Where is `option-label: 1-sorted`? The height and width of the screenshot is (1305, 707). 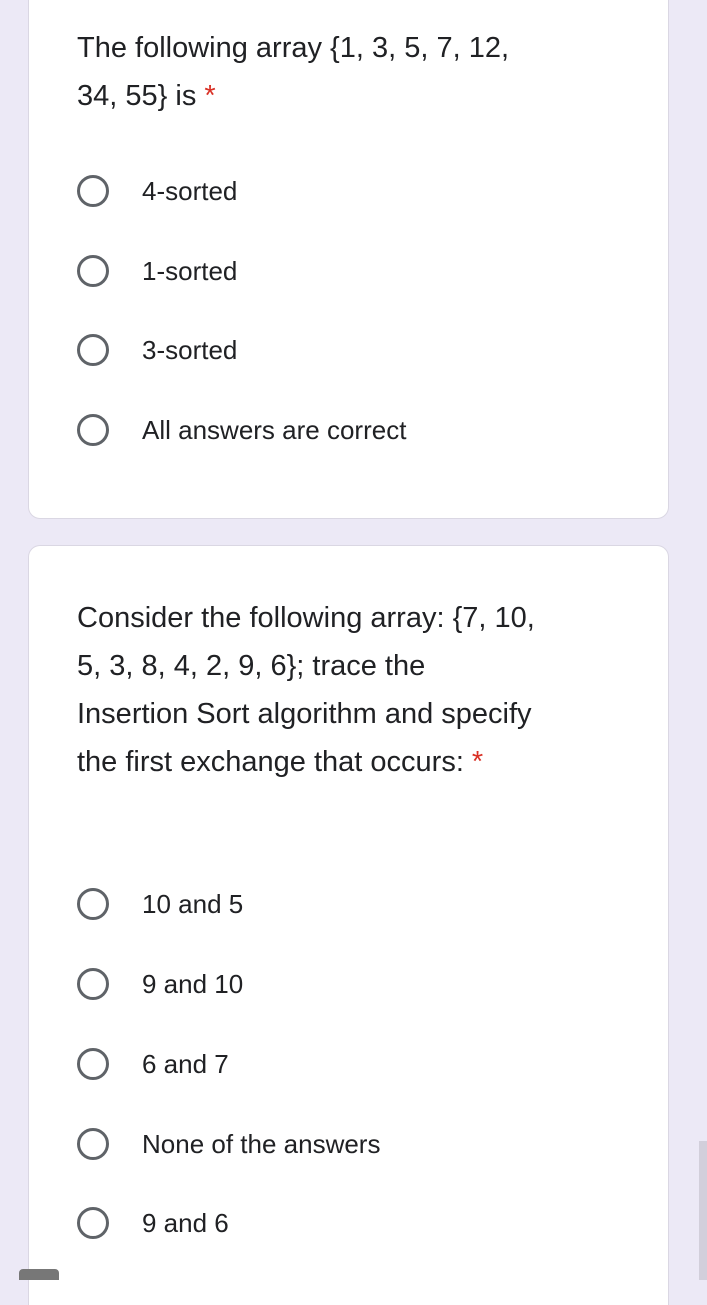 option-label: 1-sorted is located at coordinates (190, 270).